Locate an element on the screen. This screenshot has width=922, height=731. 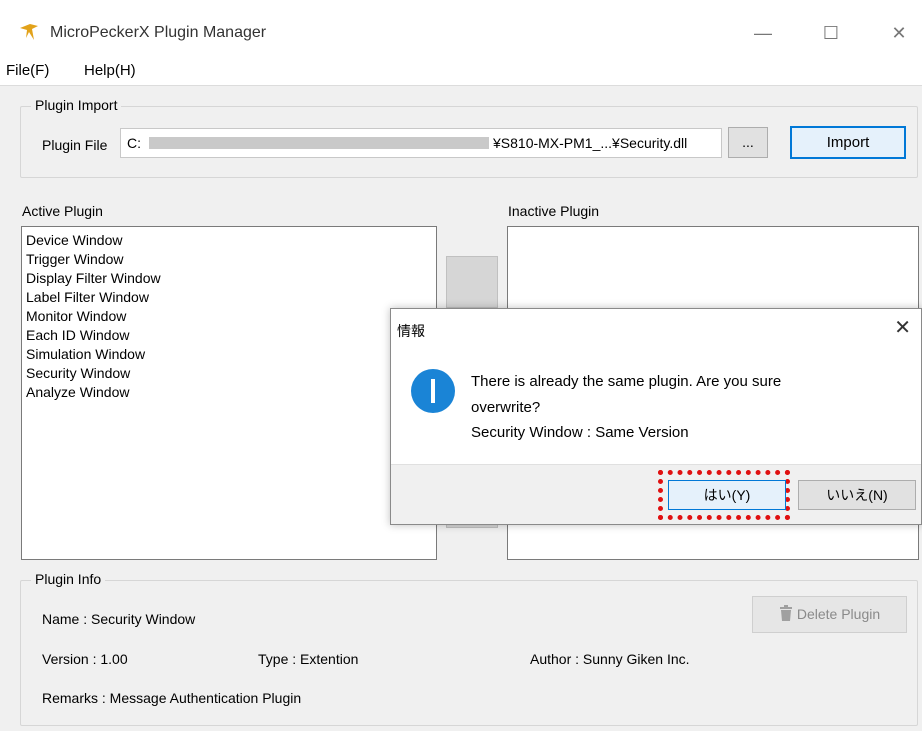
inactive-plugin-label: Inactive Plugin is located at coordinates (554, 211).